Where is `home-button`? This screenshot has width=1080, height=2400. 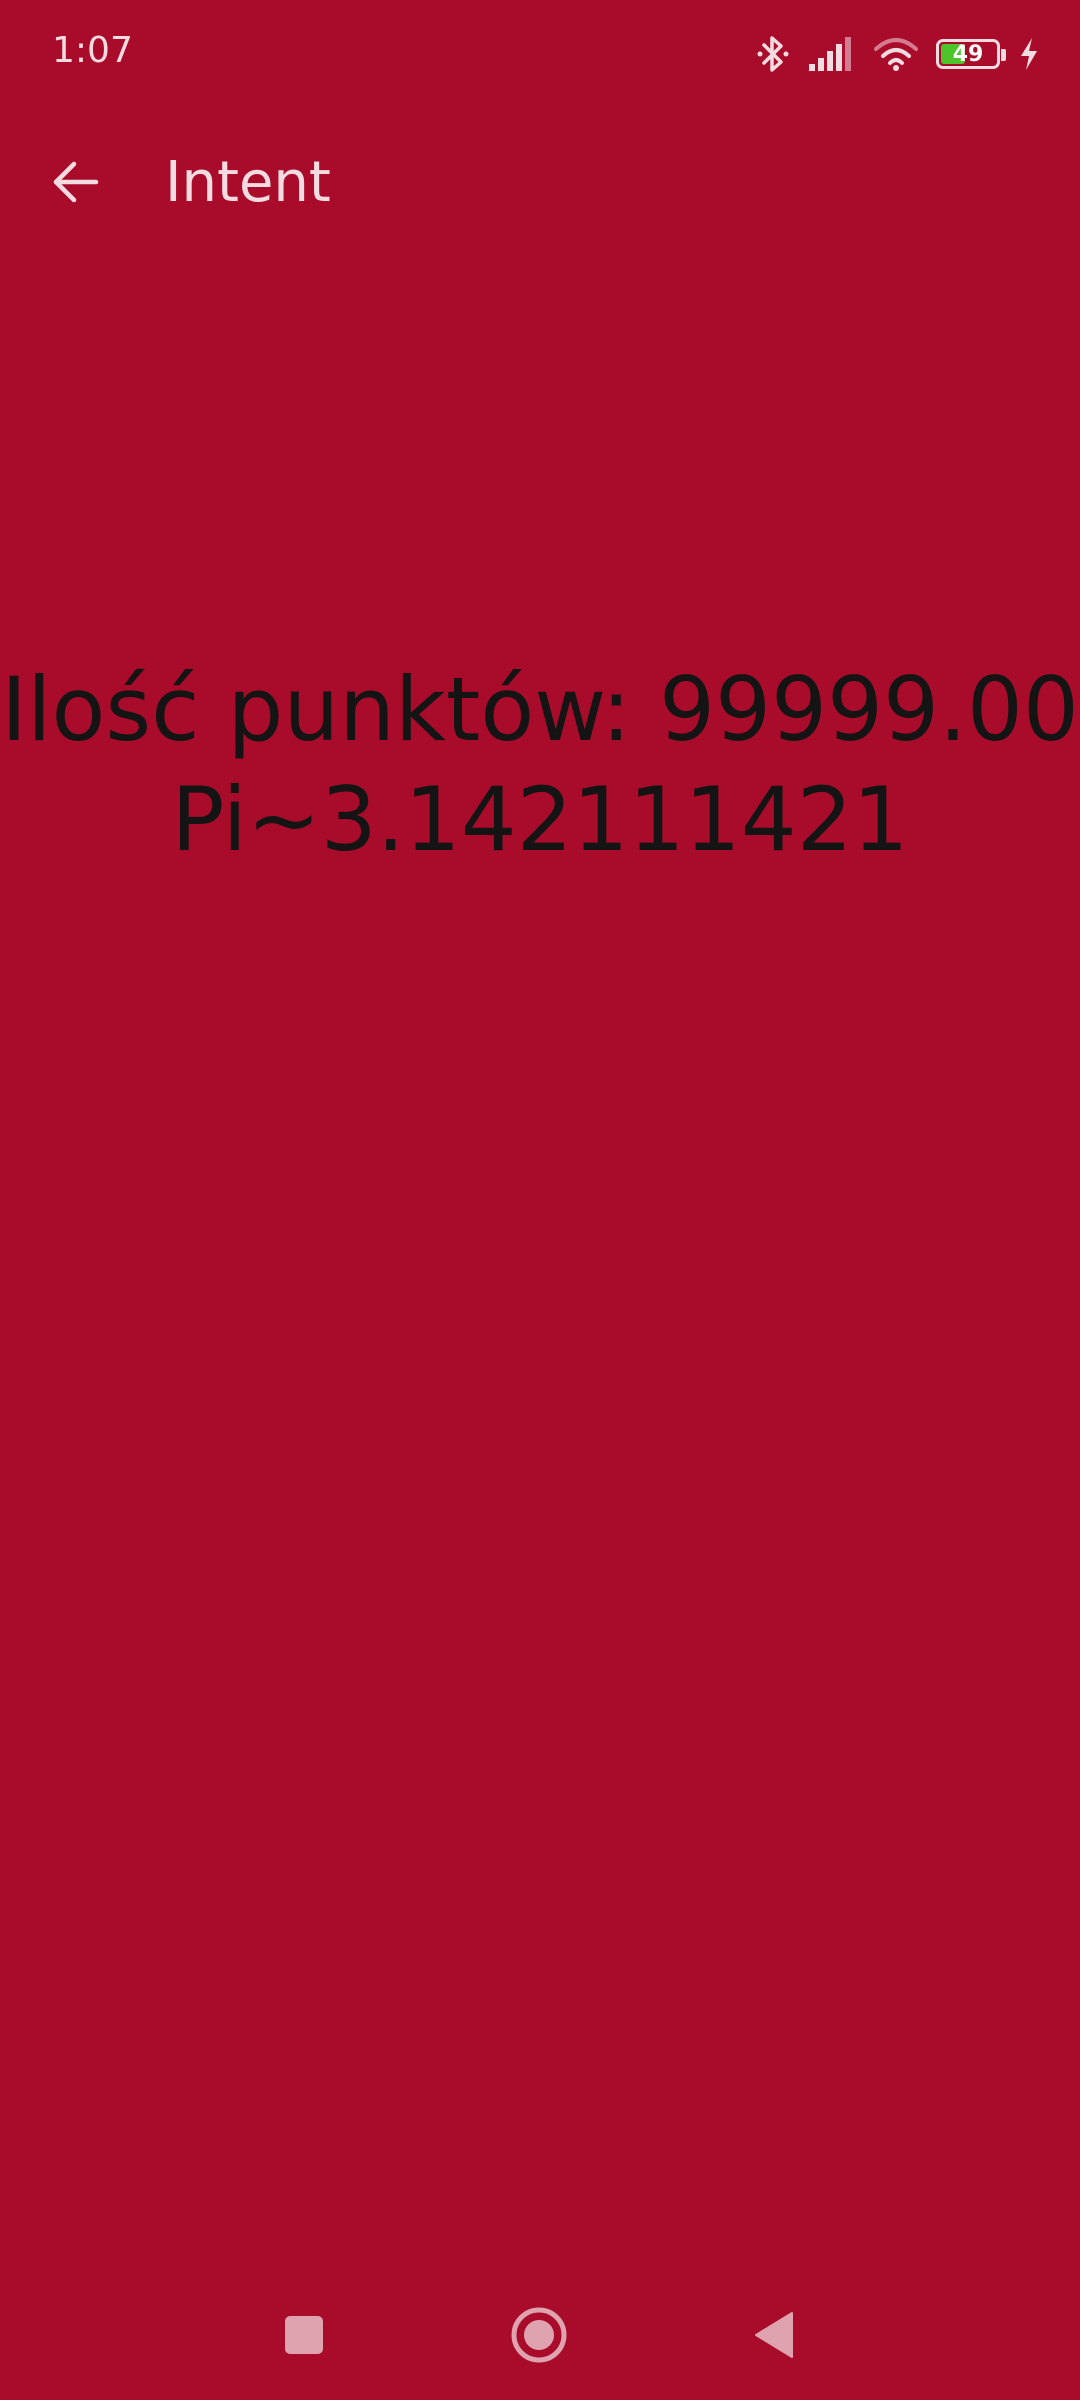
home-button is located at coordinates (539, 2335).